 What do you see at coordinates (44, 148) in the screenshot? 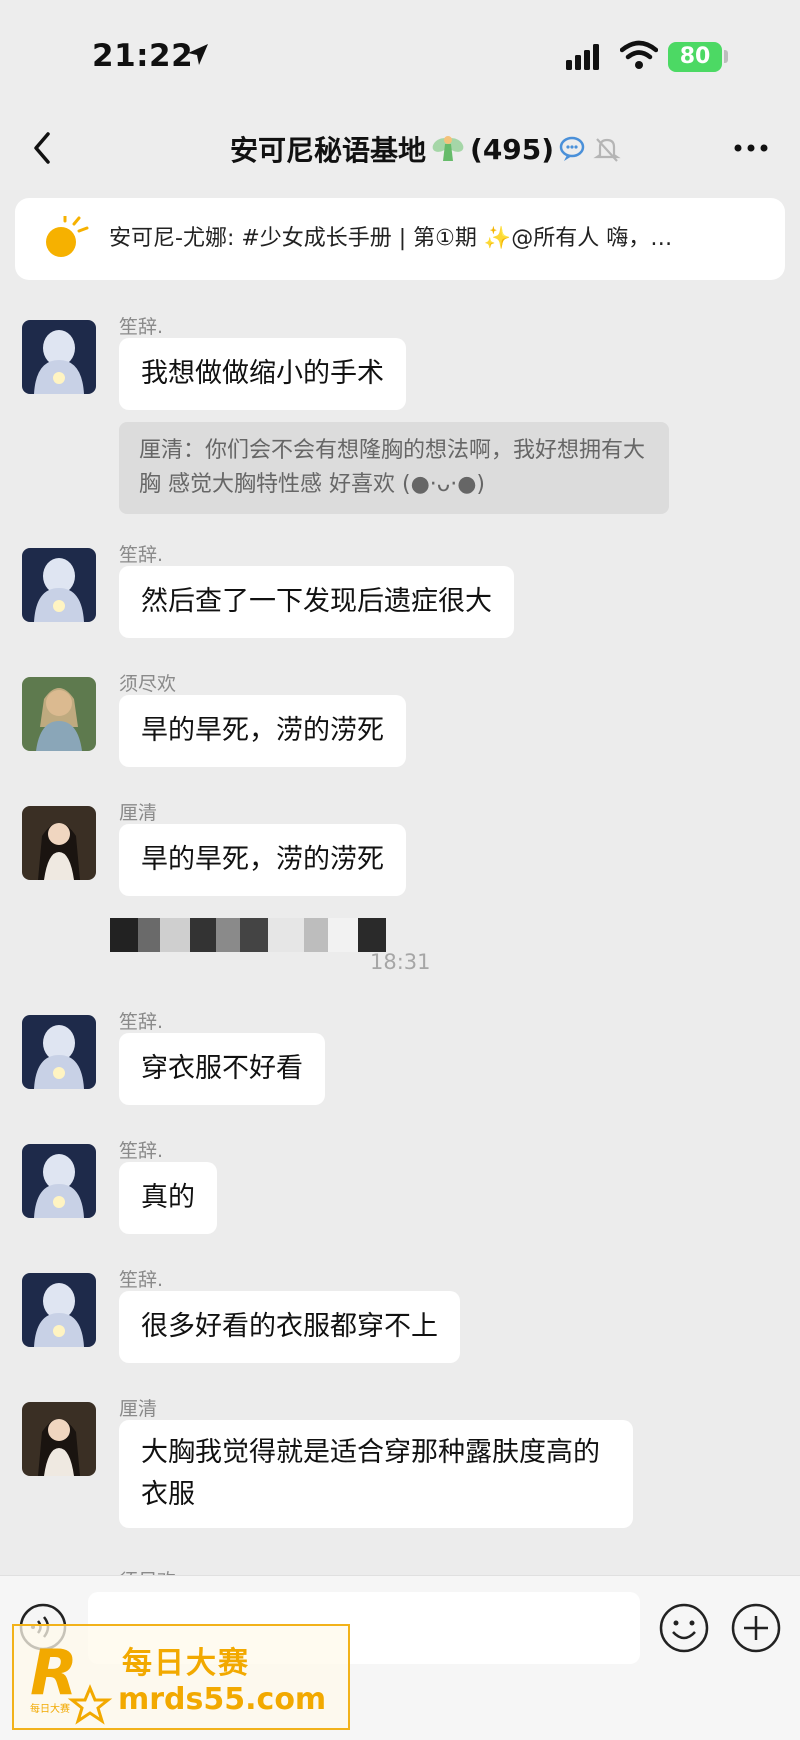
I see `back-icon` at bounding box center [44, 148].